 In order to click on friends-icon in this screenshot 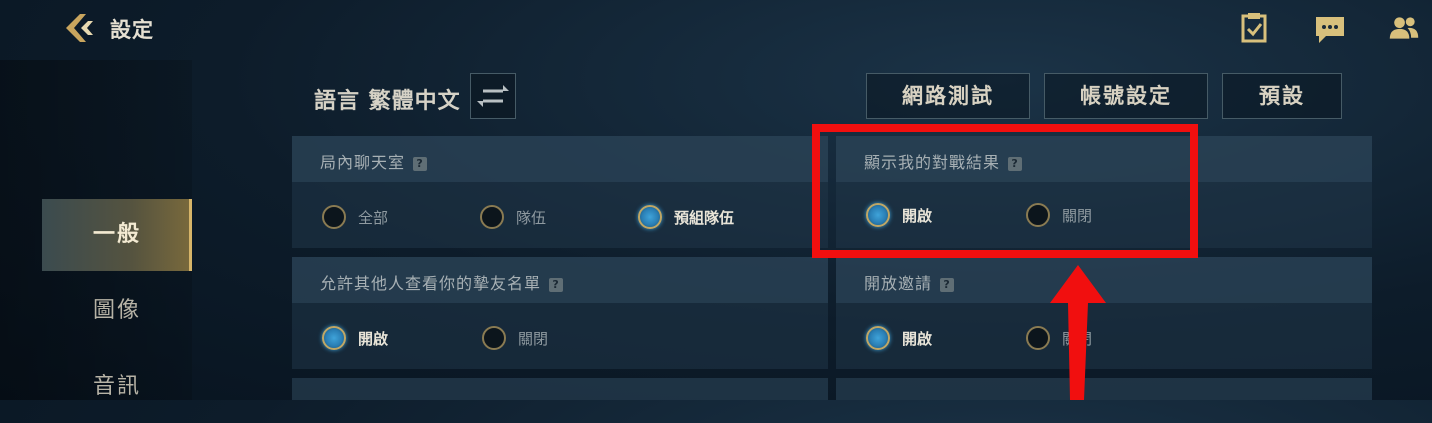, I will do `click(1404, 28)`.